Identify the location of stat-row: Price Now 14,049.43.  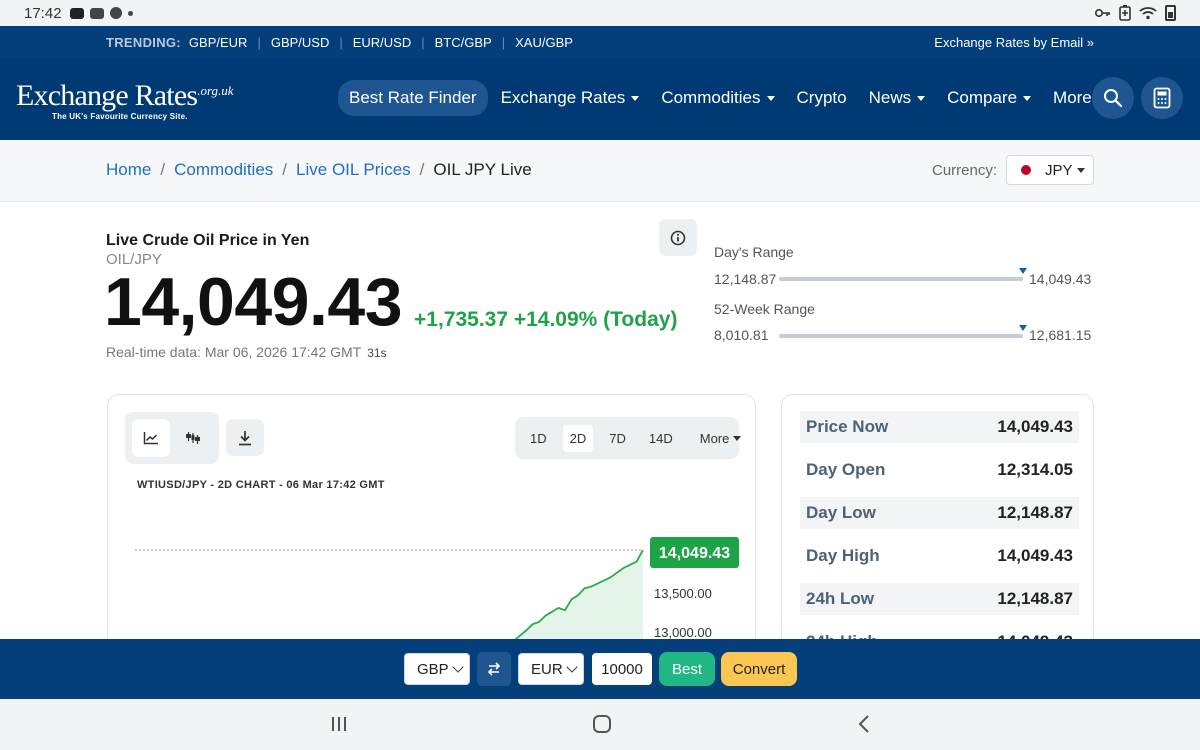
(939, 427).